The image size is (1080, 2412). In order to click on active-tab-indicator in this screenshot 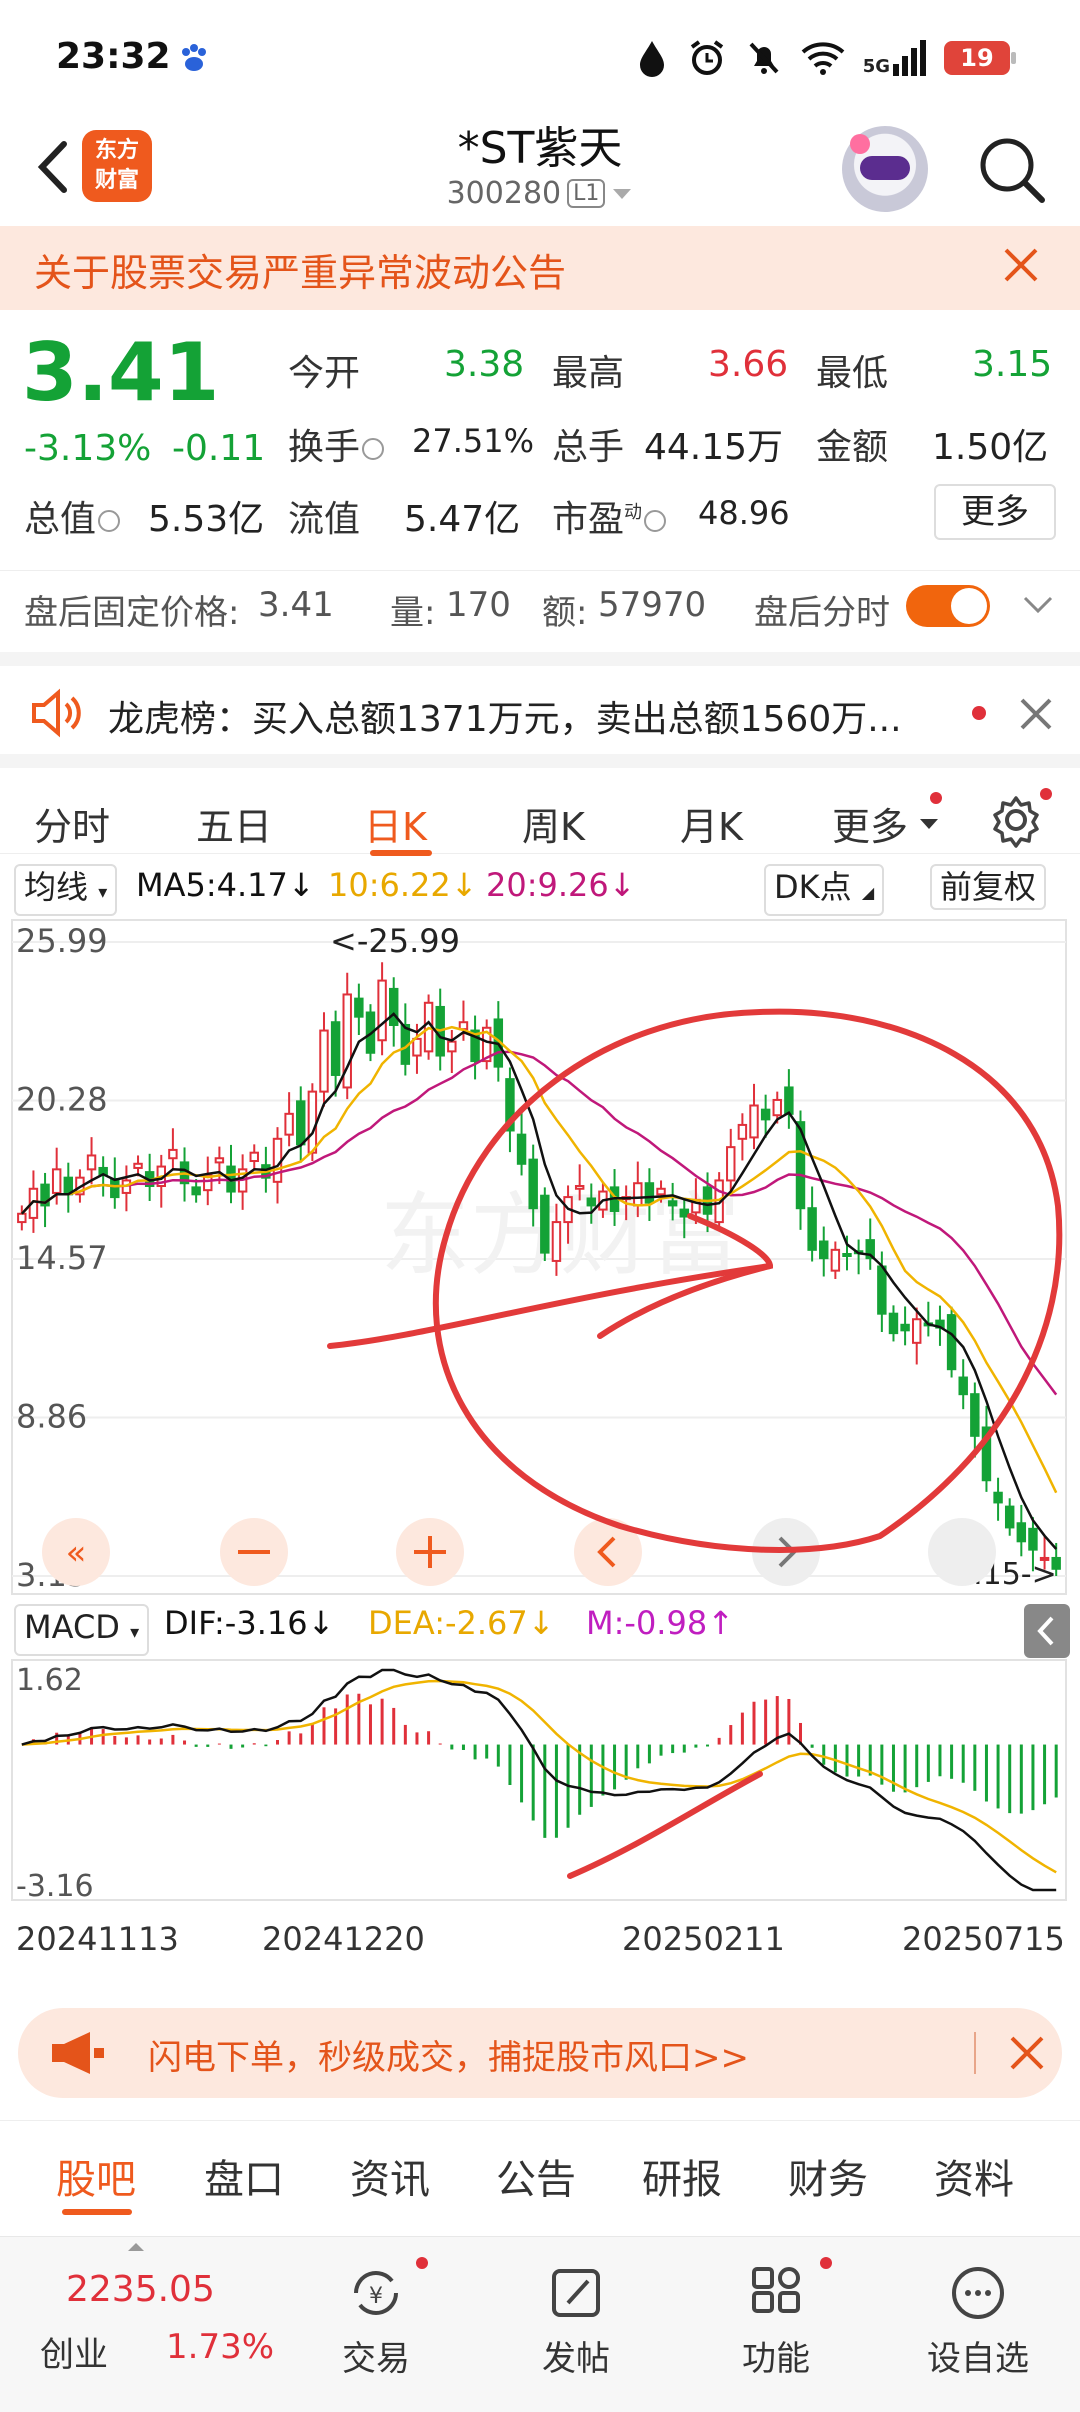, I will do `click(97, 2212)`.